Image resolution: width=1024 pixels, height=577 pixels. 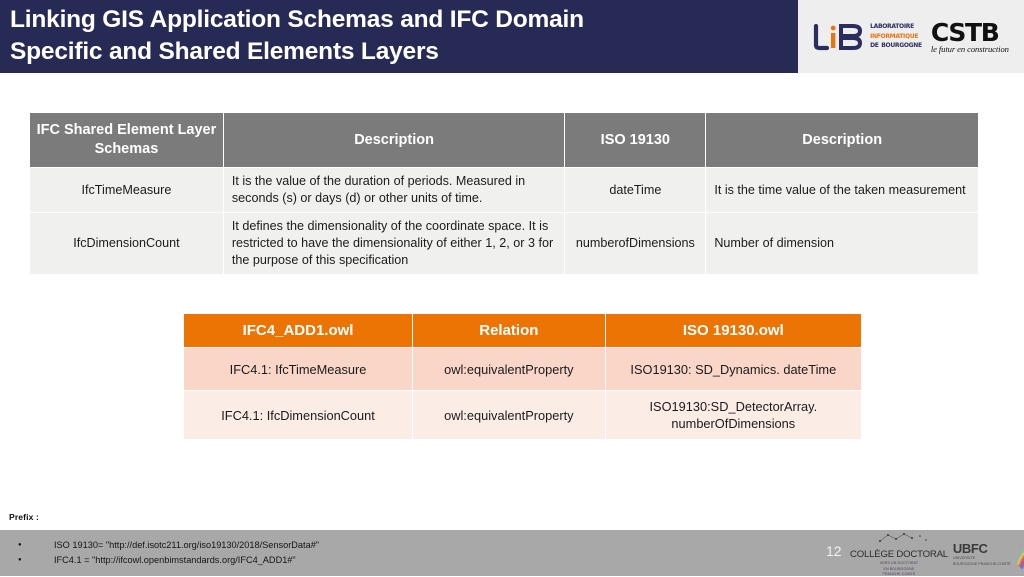 I want to click on college-doctoral-sub-1: VERS UN DOCTORAT, so click(x=899, y=563).